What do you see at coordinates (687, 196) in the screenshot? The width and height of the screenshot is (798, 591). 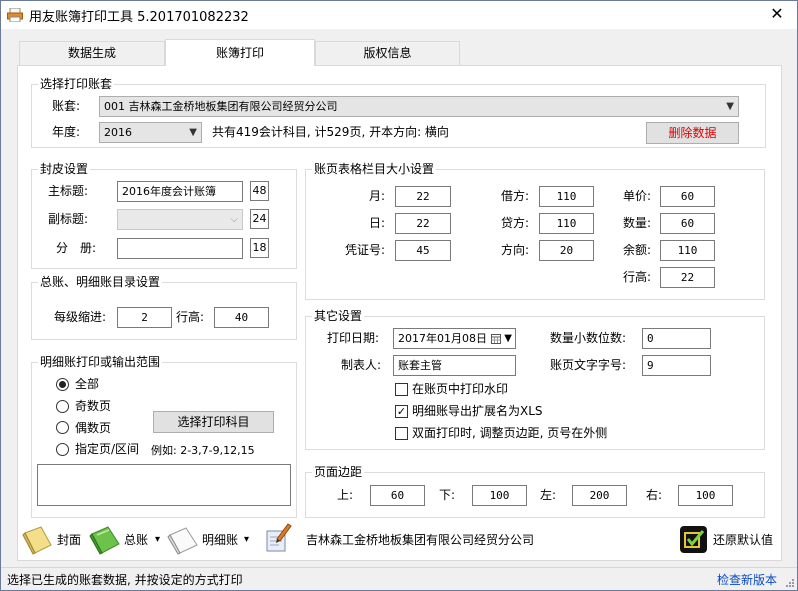 I see `unit-price-width-input: 60` at bounding box center [687, 196].